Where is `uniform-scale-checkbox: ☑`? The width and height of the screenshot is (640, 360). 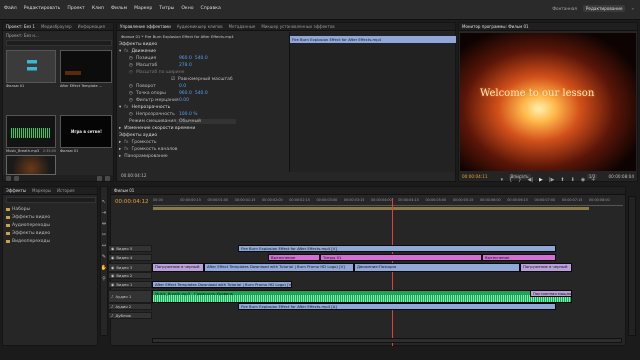 uniform-scale-checkbox: ☑ is located at coordinates (173, 79).